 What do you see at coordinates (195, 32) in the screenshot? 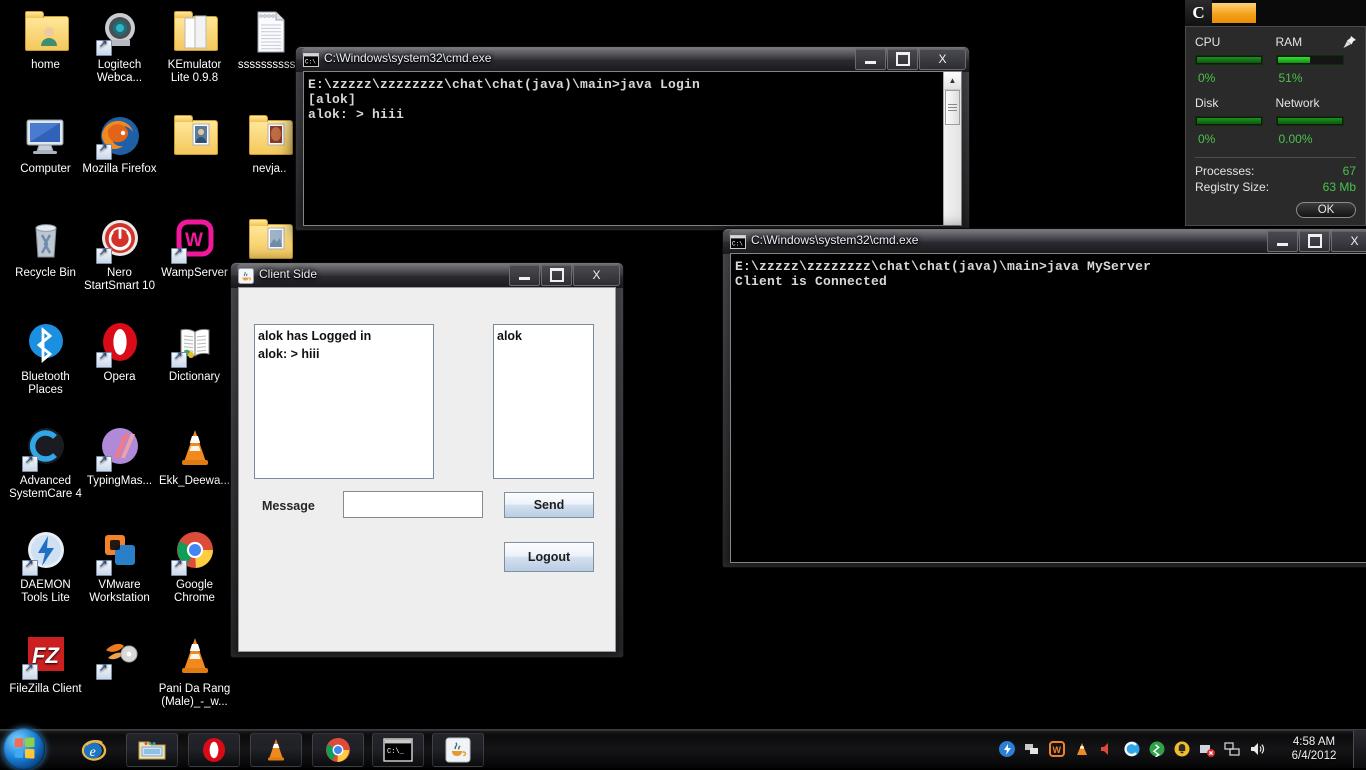
I see `folder-open-icon` at bounding box center [195, 32].